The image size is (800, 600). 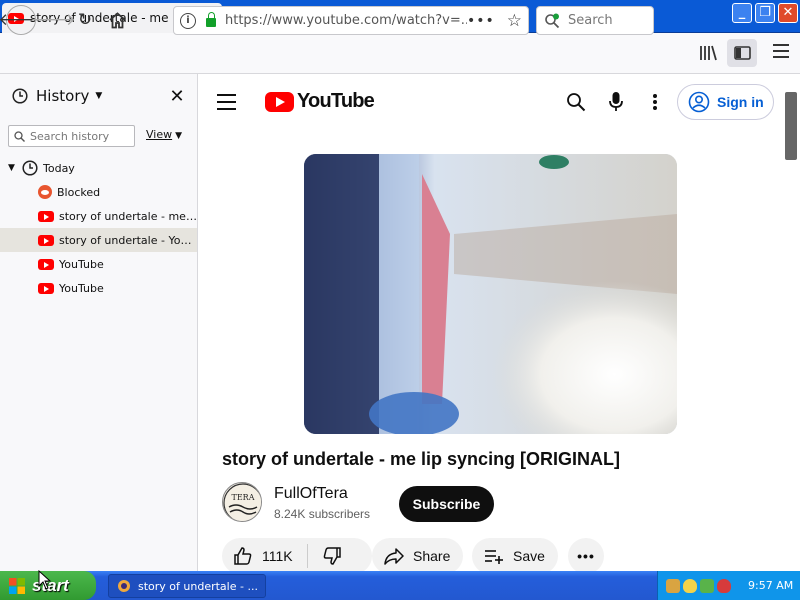 I want to click on security-shield-icon, so click(x=690, y=585).